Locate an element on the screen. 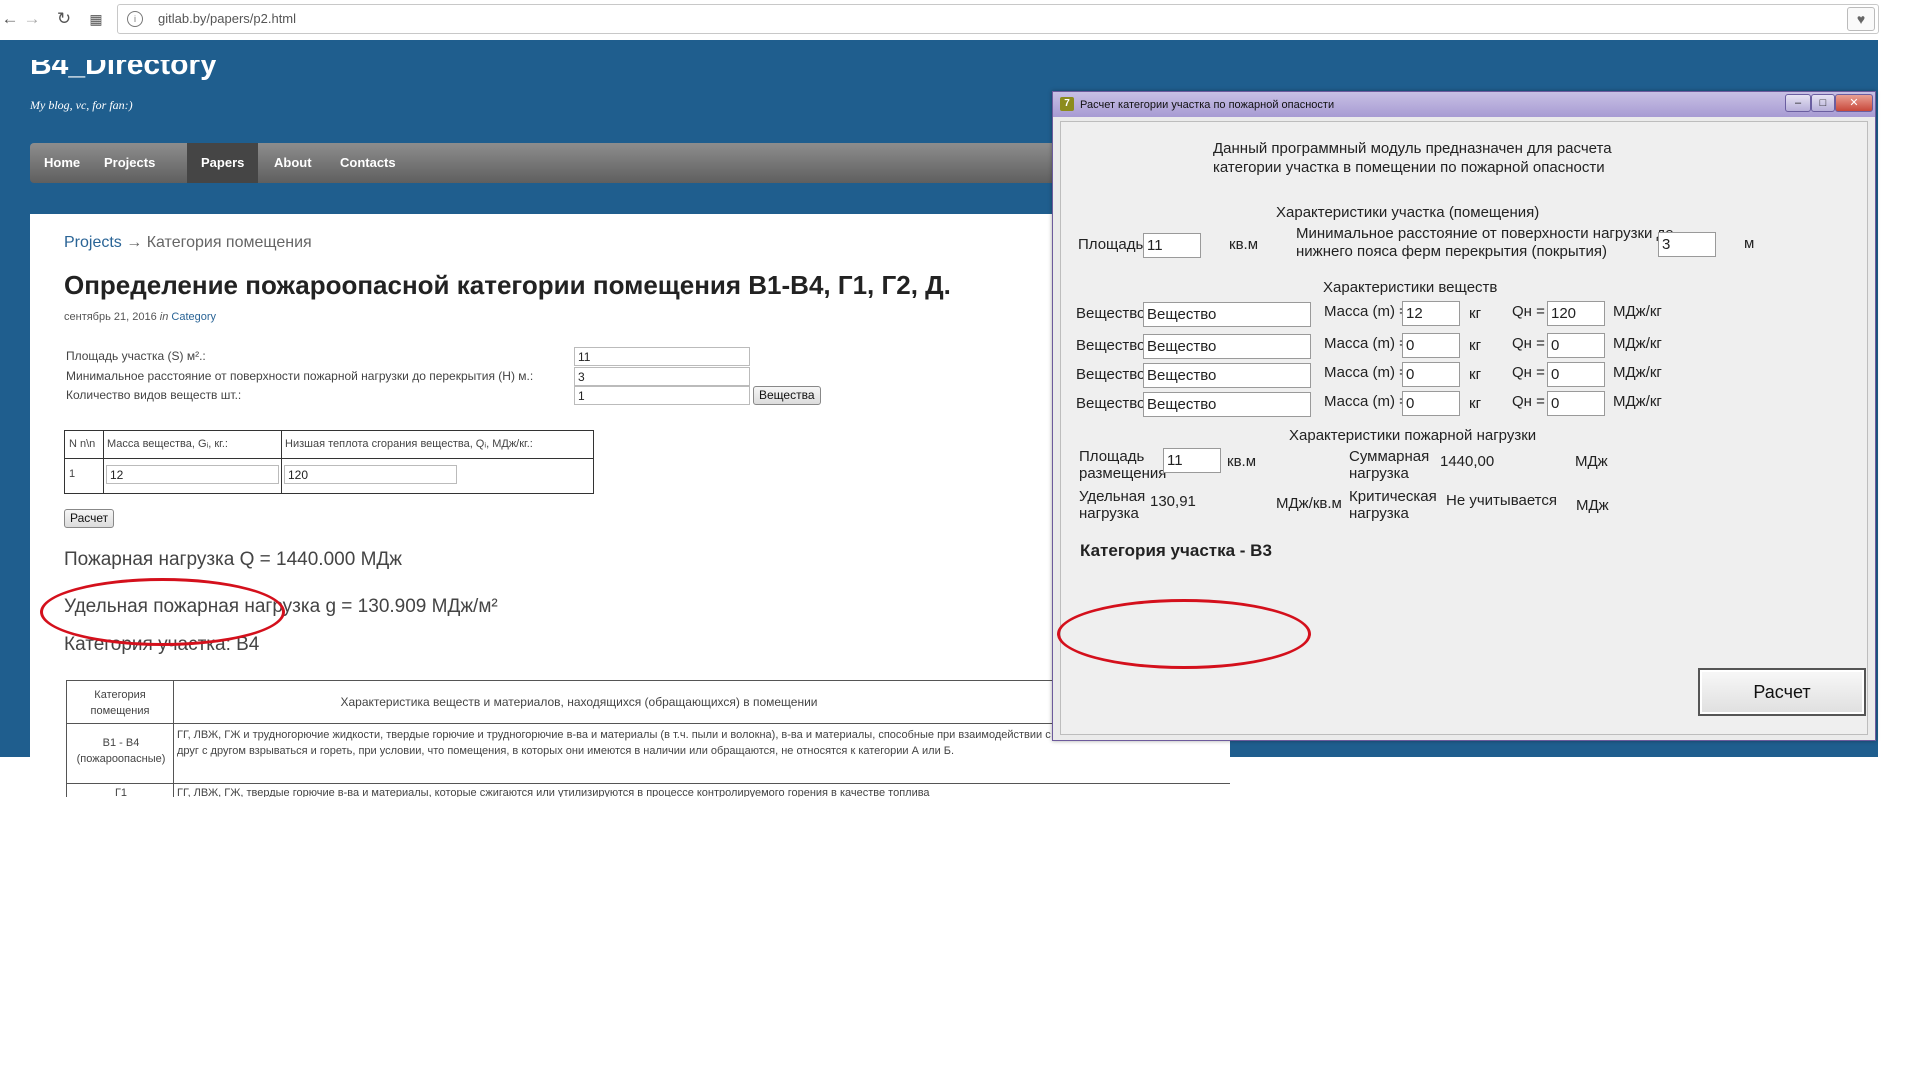  reload-icon: ↻ is located at coordinates (64, 19).